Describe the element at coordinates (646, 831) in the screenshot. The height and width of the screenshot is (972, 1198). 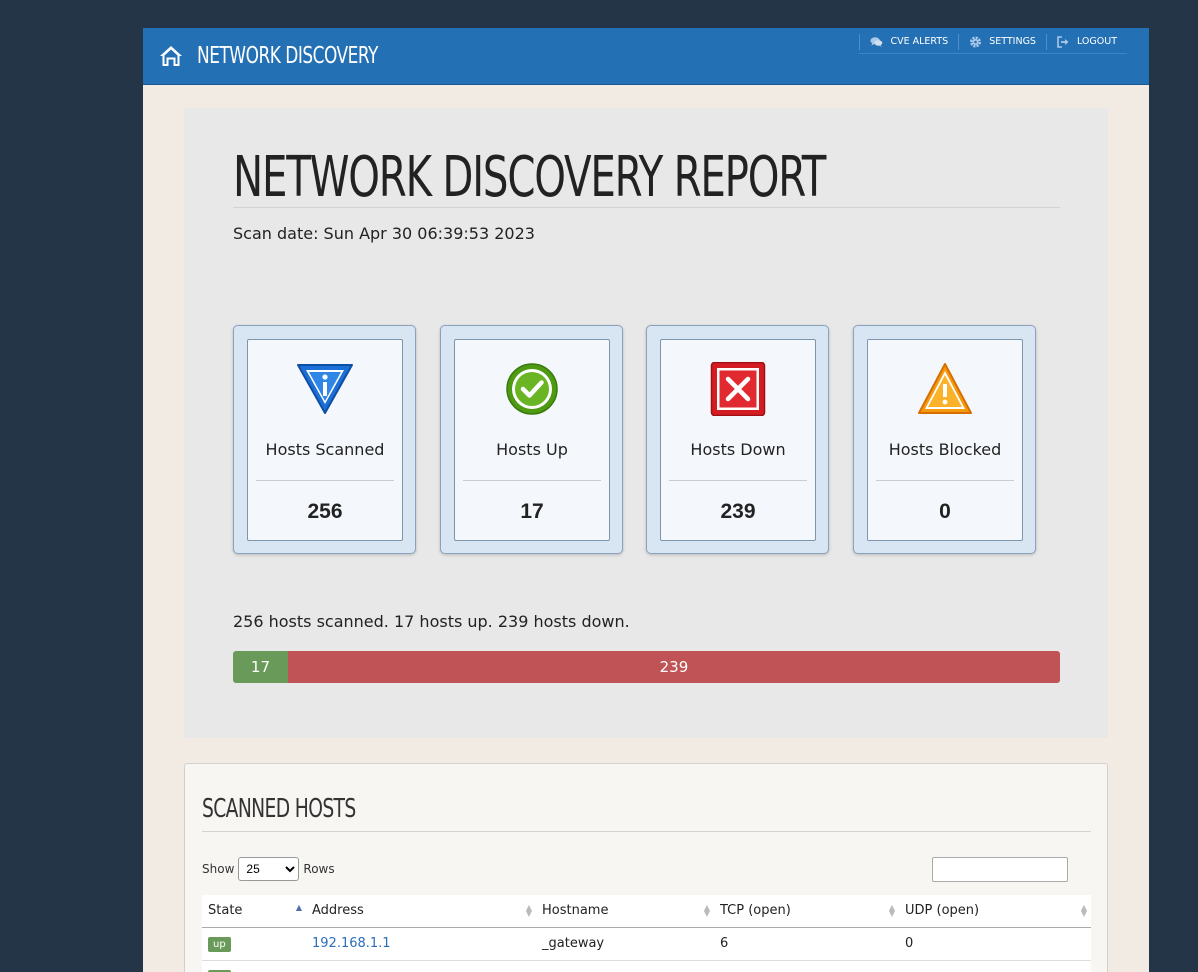
I see `panel-divider` at that location.